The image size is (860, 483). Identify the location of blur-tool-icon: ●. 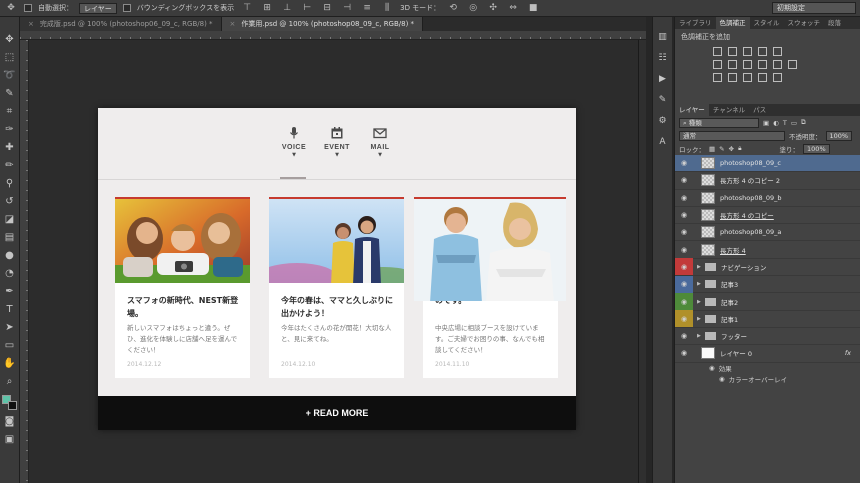
(10, 256).